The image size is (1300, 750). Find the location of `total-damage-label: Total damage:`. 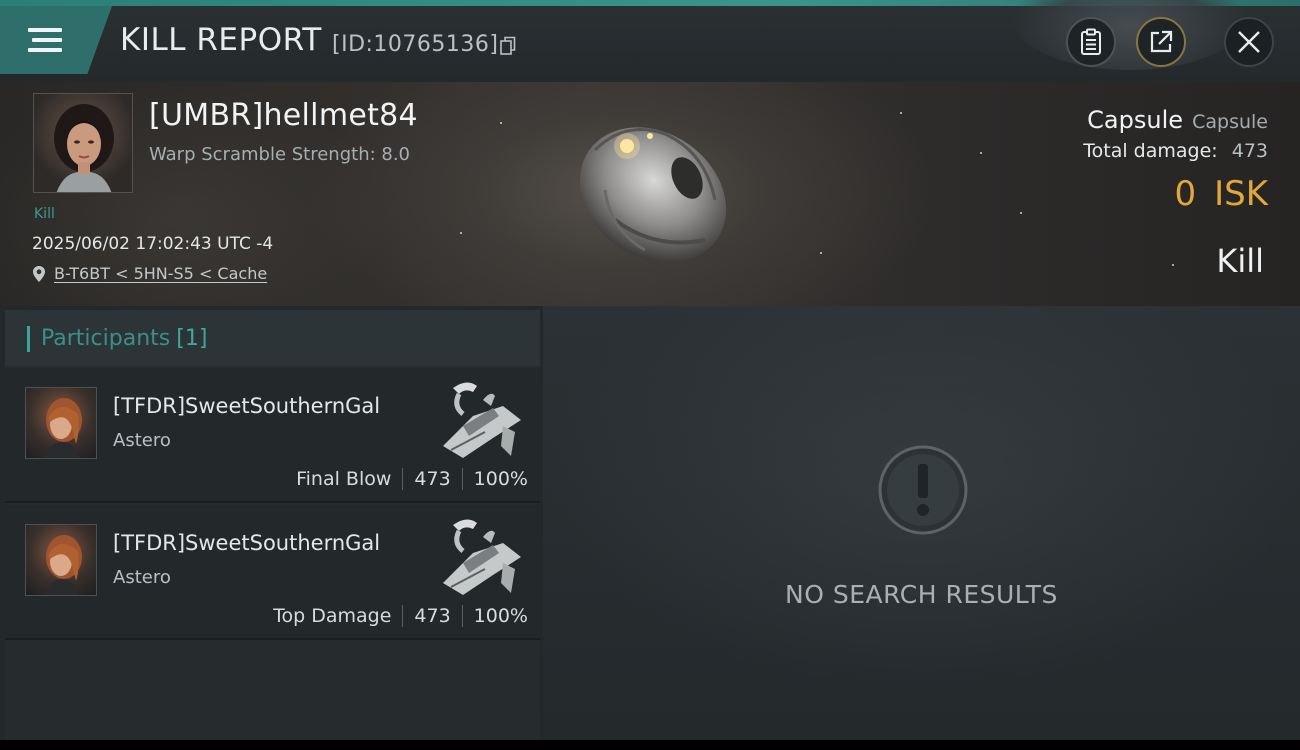

total-damage-label: Total damage: is located at coordinates (1150, 151).